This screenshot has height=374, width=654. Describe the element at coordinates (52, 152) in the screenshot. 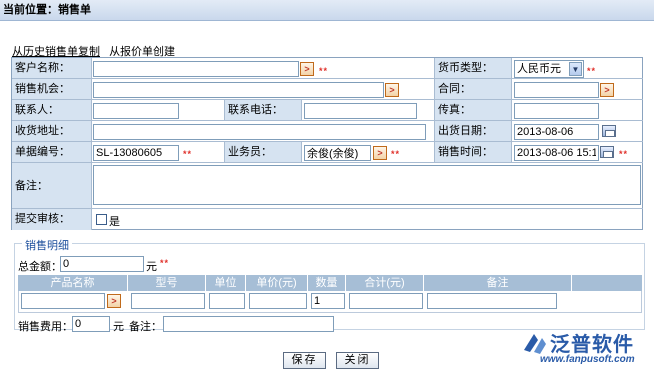

I see `order-no-label: 单据编号：` at that location.